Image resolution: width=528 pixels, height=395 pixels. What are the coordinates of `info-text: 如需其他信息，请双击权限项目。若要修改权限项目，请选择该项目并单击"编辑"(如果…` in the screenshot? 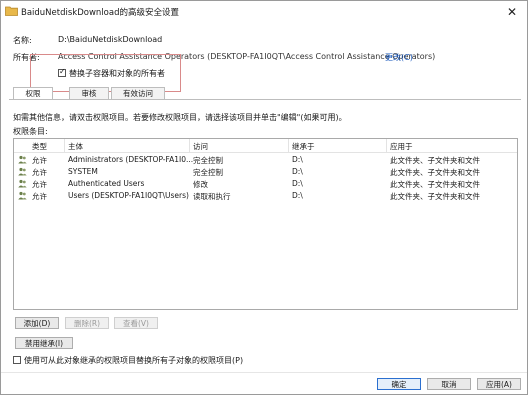 It's located at (180, 117).